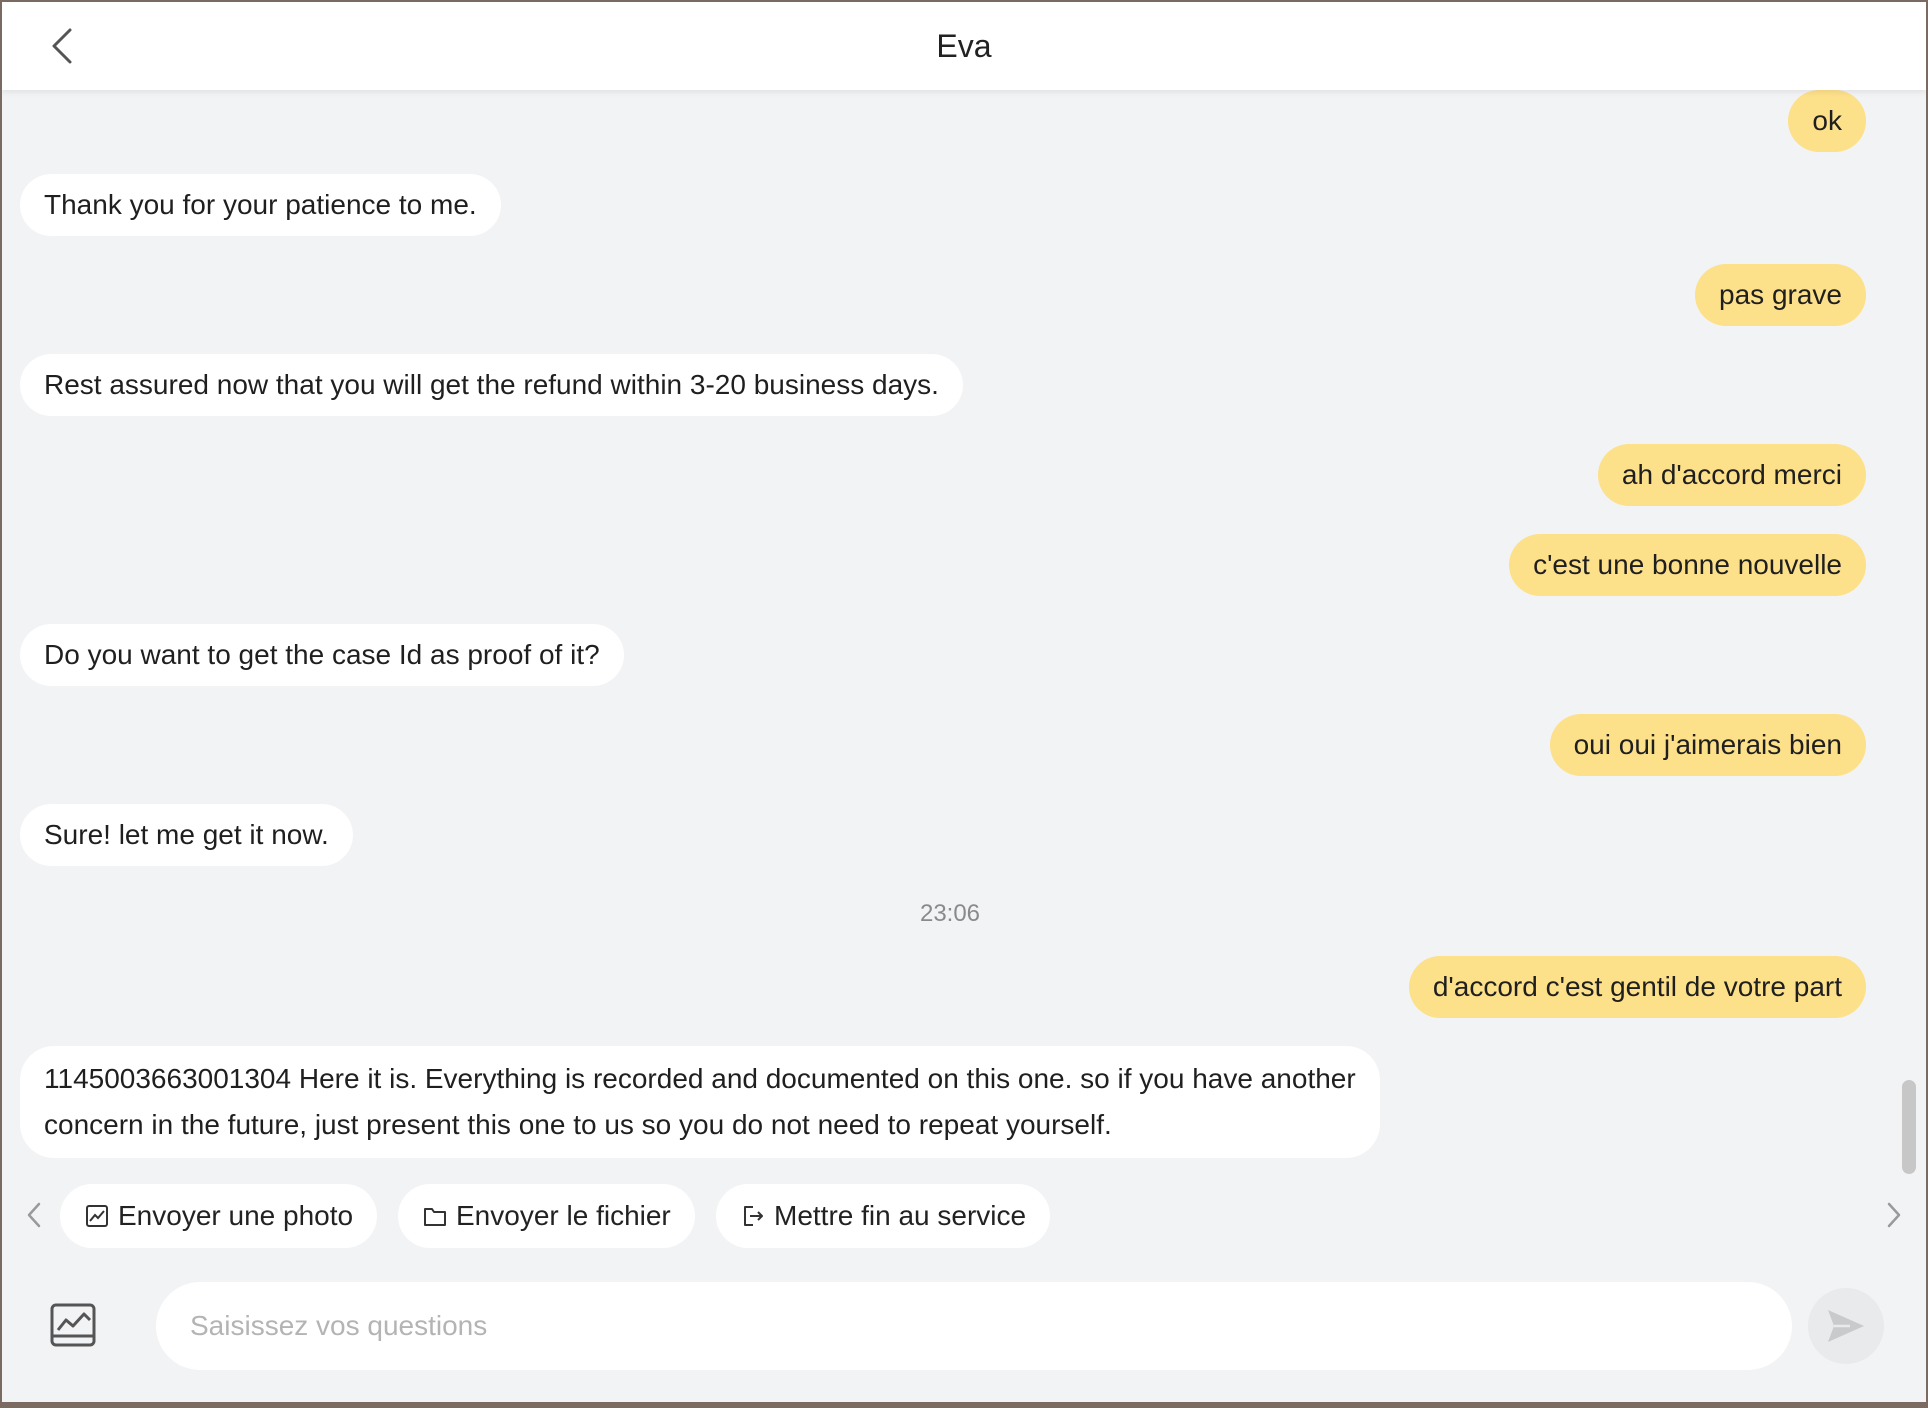  What do you see at coordinates (1731, 475) in the screenshot?
I see `outgoing-message: ah d'accord merci` at bounding box center [1731, 475].